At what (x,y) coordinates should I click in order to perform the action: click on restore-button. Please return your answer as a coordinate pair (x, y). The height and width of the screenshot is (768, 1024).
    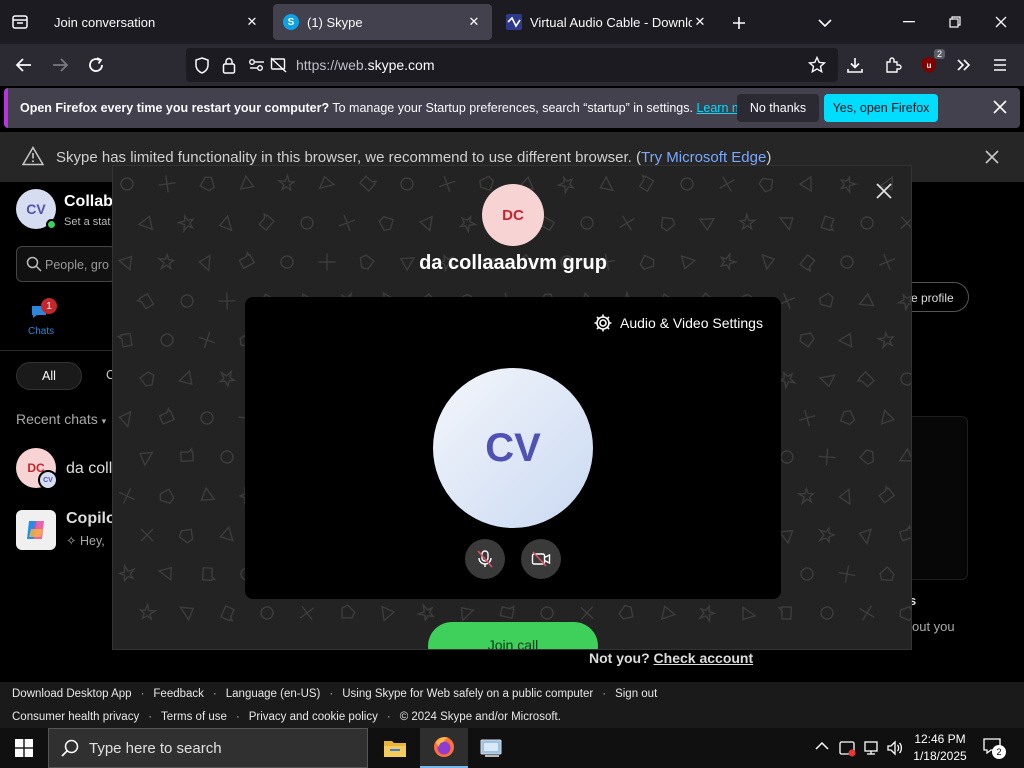
    Looking at the image, I should click on (955, 22).